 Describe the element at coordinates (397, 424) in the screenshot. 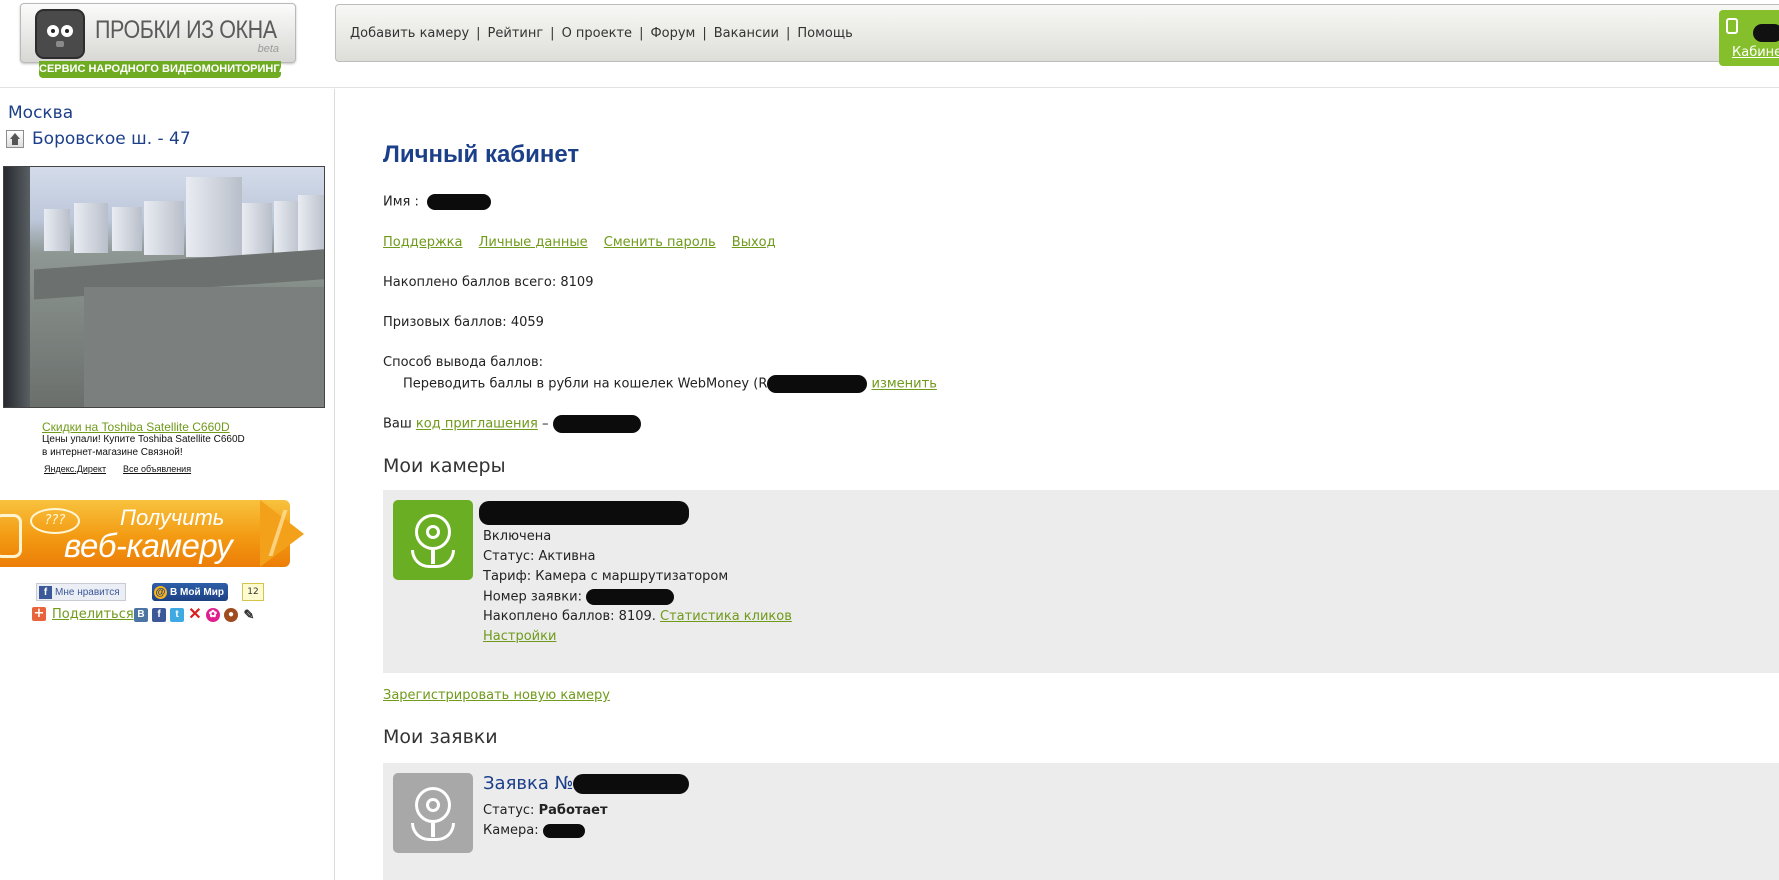

I see `invite-prefix: Ваш` at that location.